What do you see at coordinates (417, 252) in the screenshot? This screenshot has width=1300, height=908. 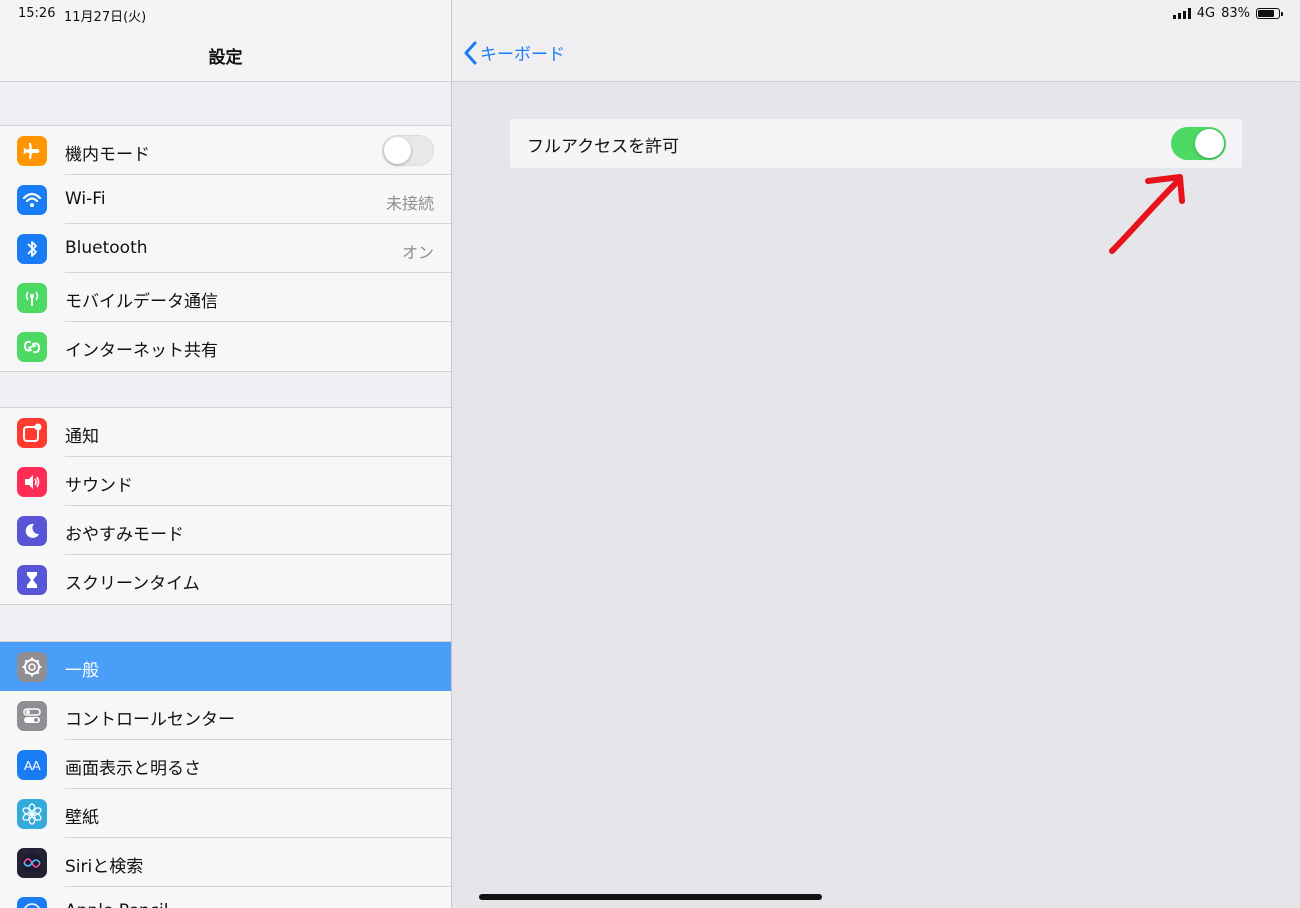 I see `sidebar-item-value: オン` at bounding box center [417, 252].